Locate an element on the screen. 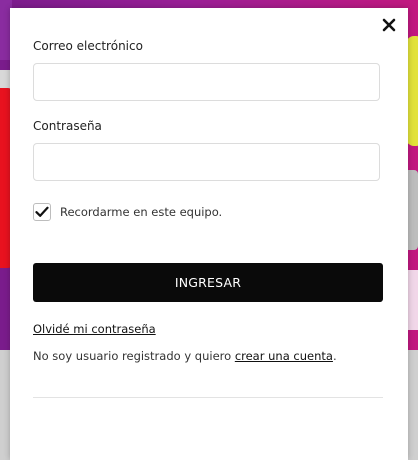  close-icon is located at coordinates (389, 25).